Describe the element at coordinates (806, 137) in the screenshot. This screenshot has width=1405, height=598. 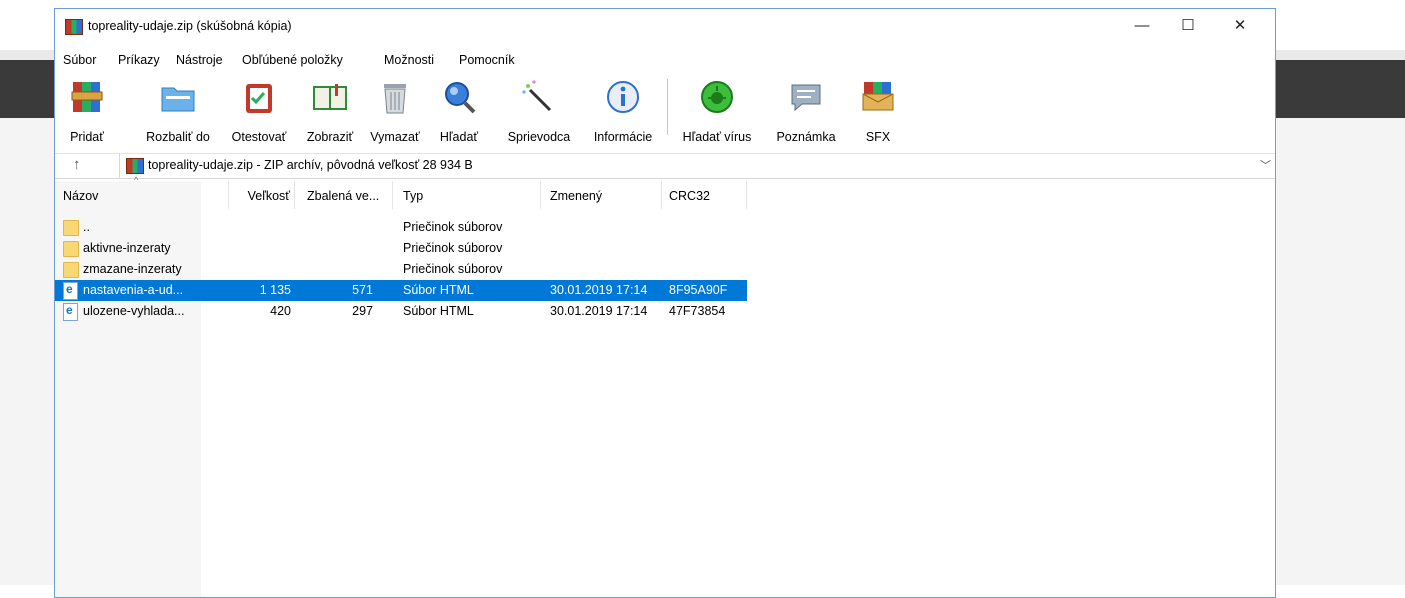
I see `toolbar-label: Poznámka` at that location.